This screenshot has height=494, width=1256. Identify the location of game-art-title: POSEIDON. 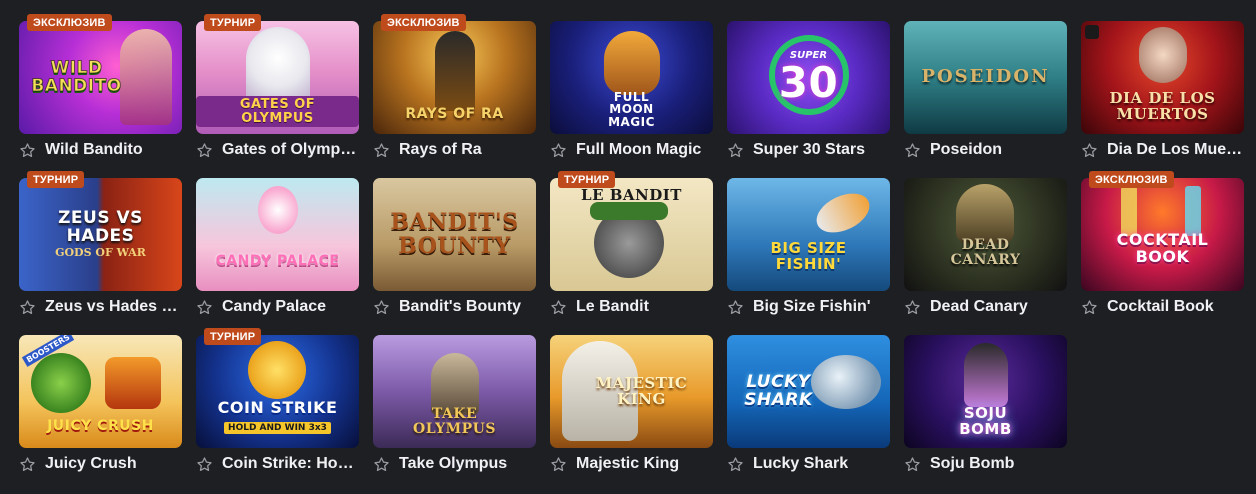
(985, 77).